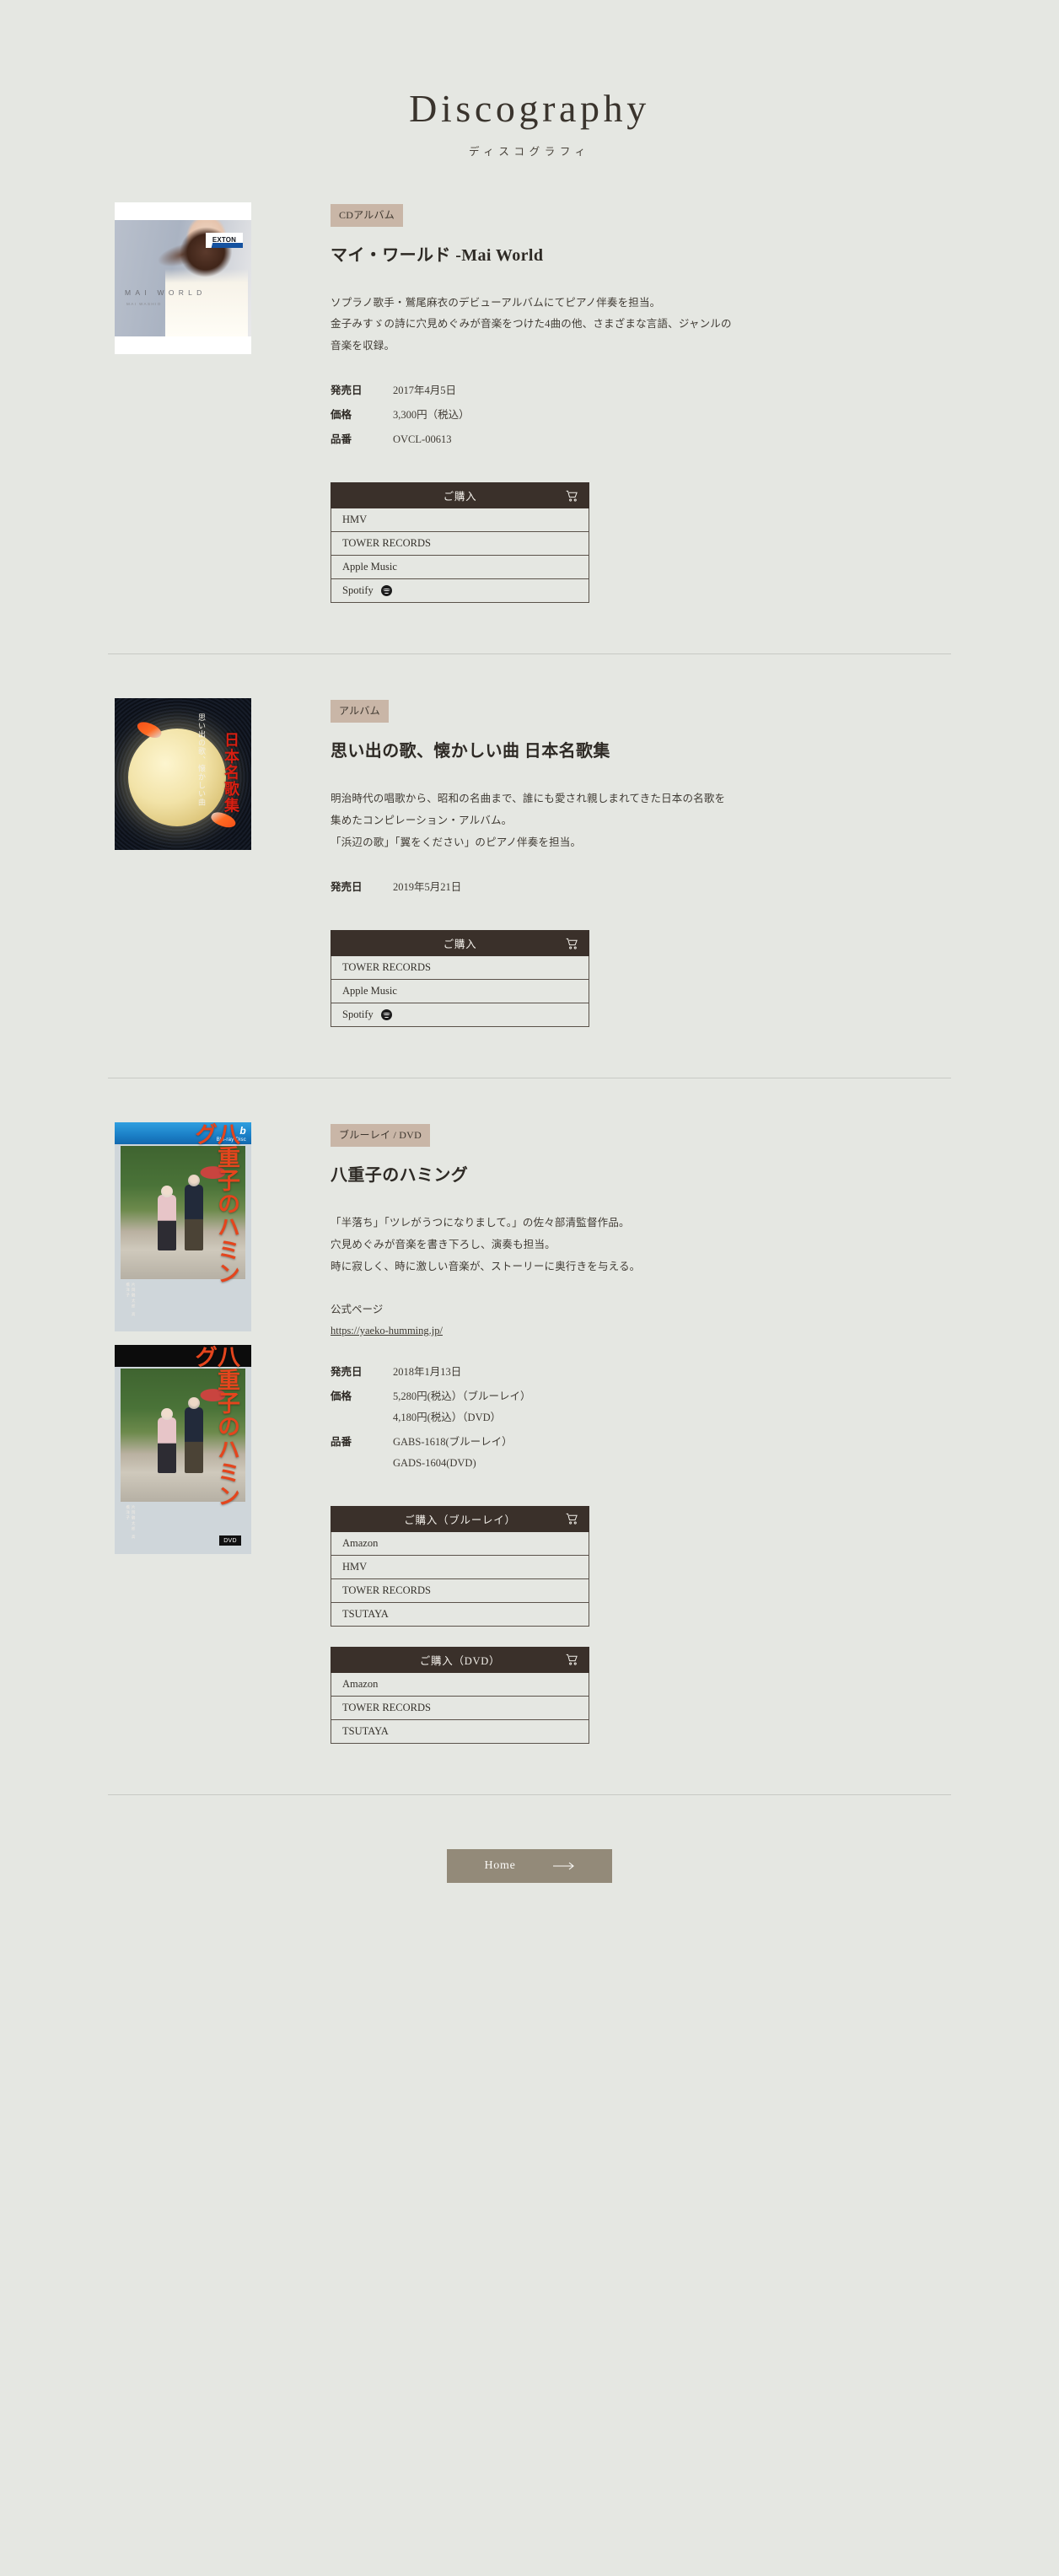 This screenshot has height=2576, width=1059. What do you see at coordinates (462, 1407) in the screenshot?
I see `spec-value-group: 5,280円(税込）（ブルーレイ） 4,180円(税込）（DVD）` at bounding box center [462, 1407].